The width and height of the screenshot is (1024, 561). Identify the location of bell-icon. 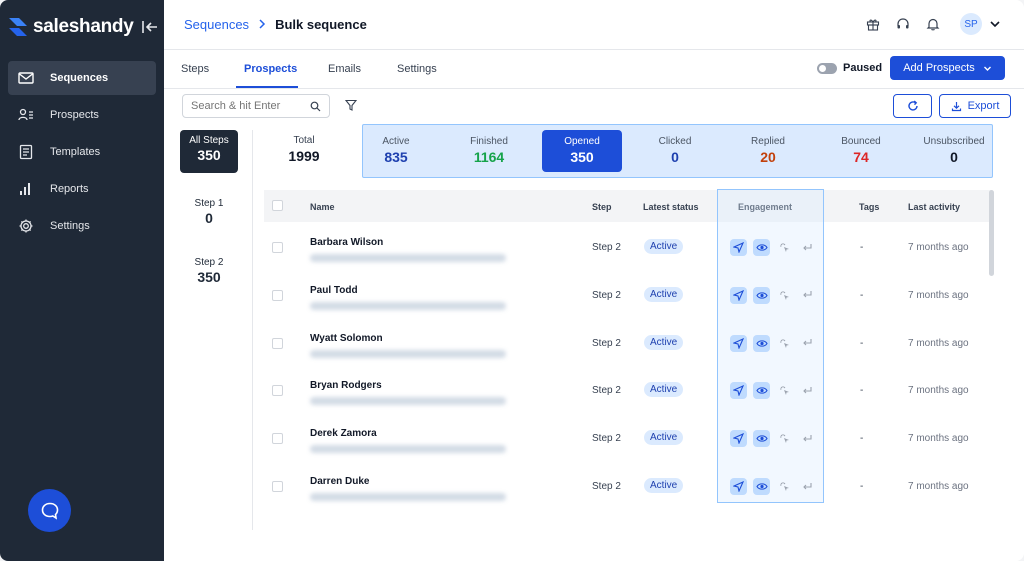
(933, 24).